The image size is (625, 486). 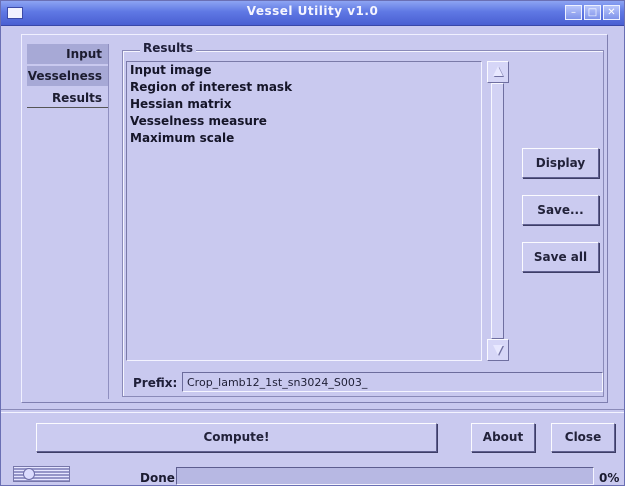 I want to click on list-item: Hessian matrix, so click(x=304, y=104).